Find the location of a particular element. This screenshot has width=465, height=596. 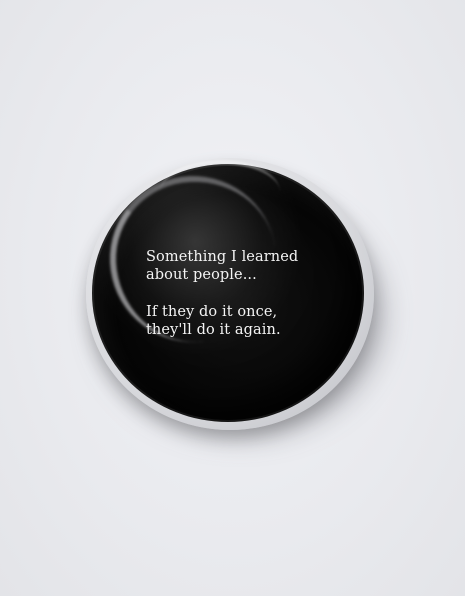

badge-highlight is located at coordinates (220, 192).